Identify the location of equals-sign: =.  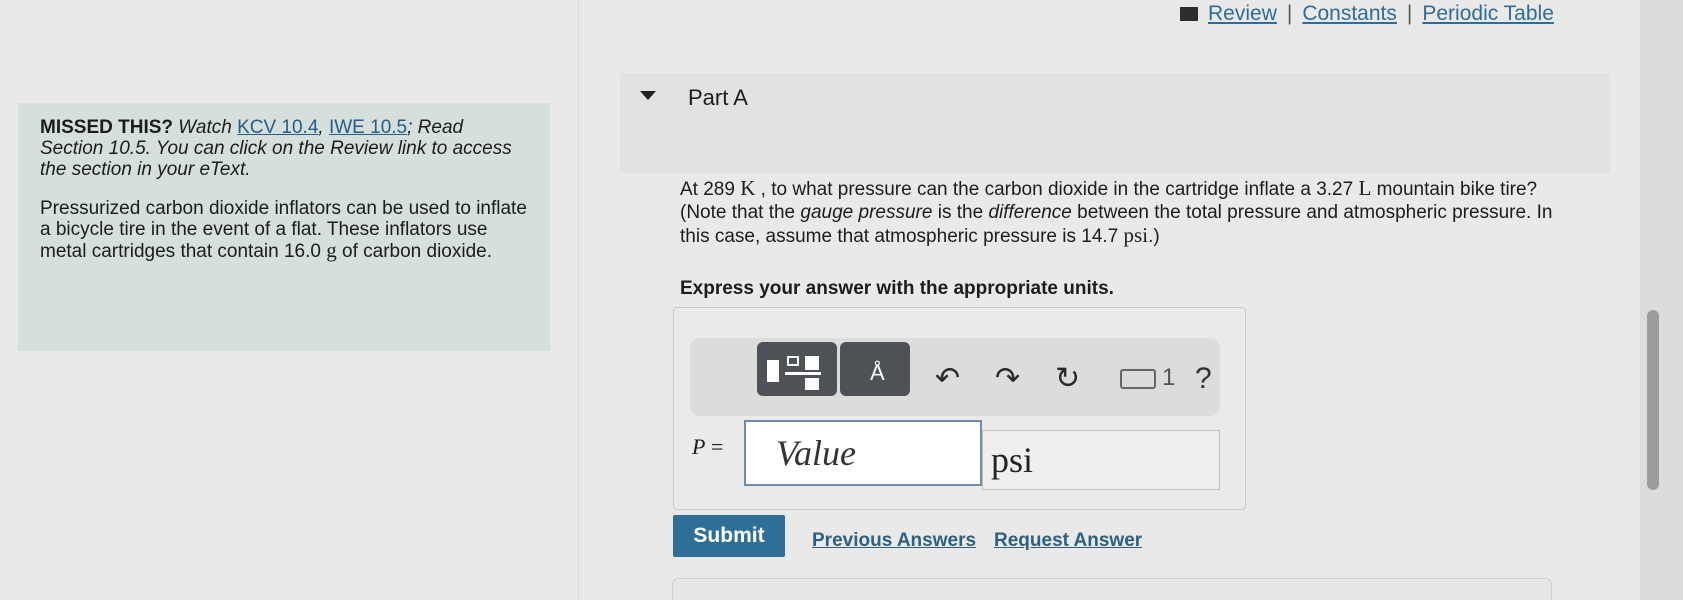
(714, 446).